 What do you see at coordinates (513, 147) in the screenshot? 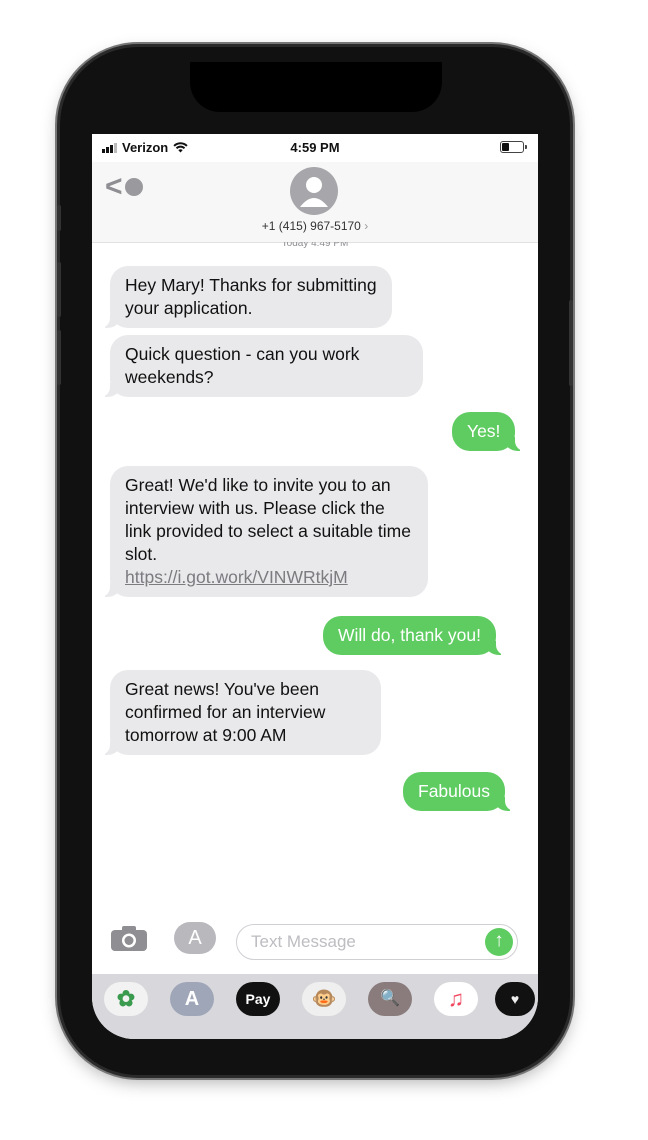
I see `battery-icon` at bounding box center [513, 147].